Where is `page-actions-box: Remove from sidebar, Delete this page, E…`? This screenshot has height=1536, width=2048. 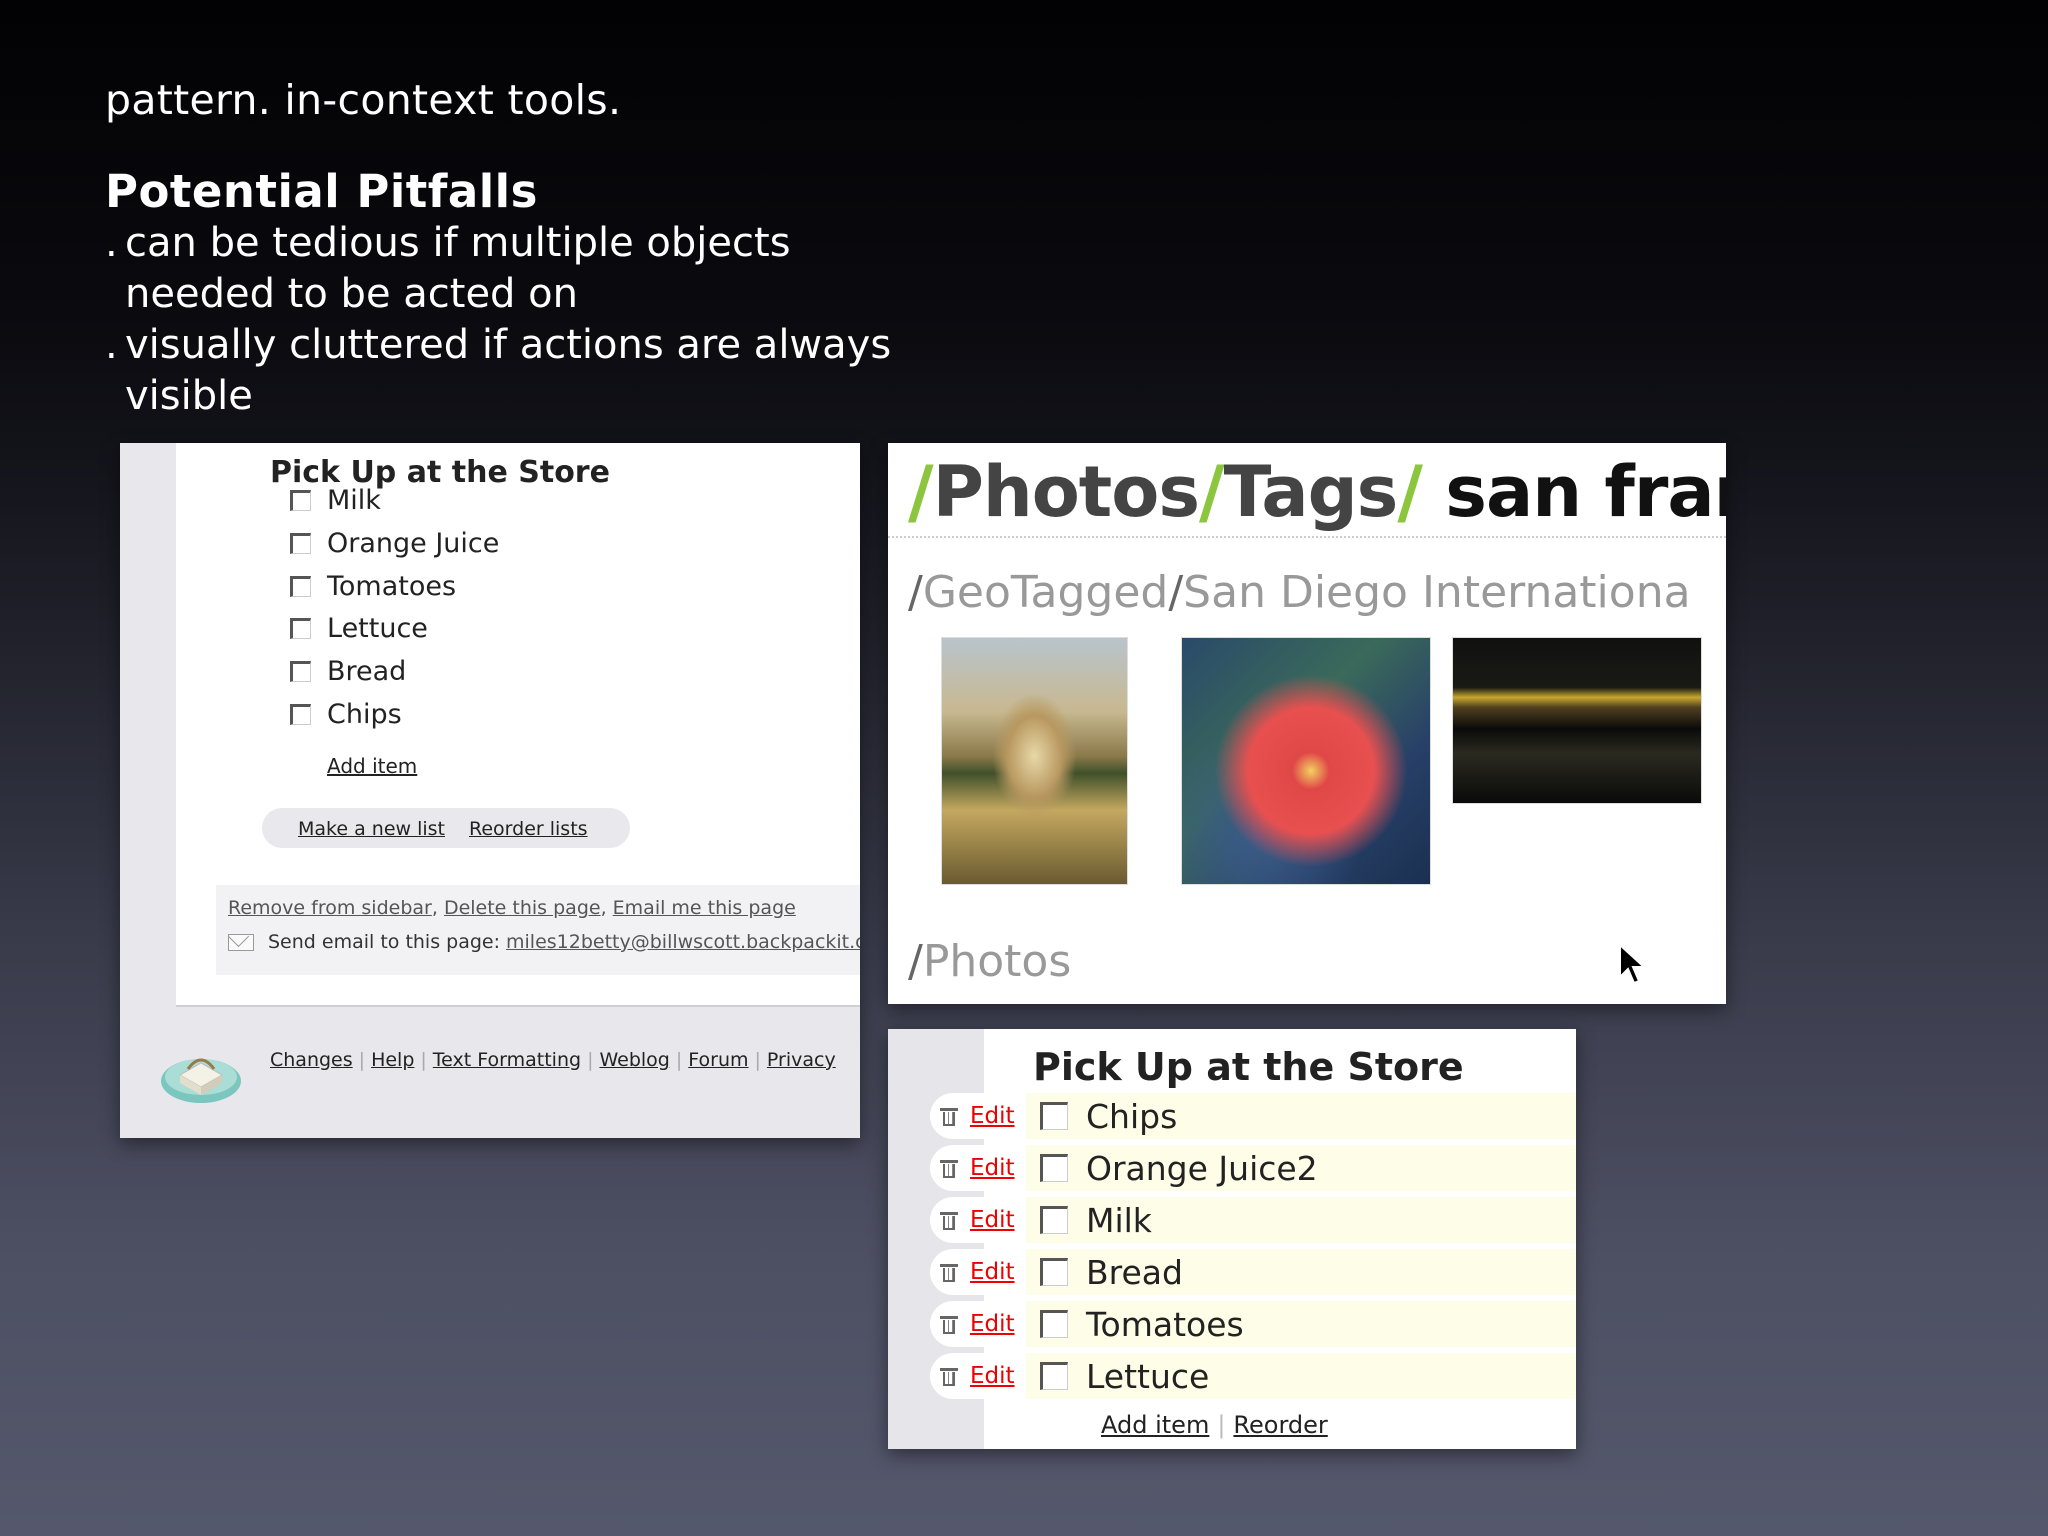 page-actions-box: Remove from sidebar, Delete this page, E… is located at coordinates (538, 930).